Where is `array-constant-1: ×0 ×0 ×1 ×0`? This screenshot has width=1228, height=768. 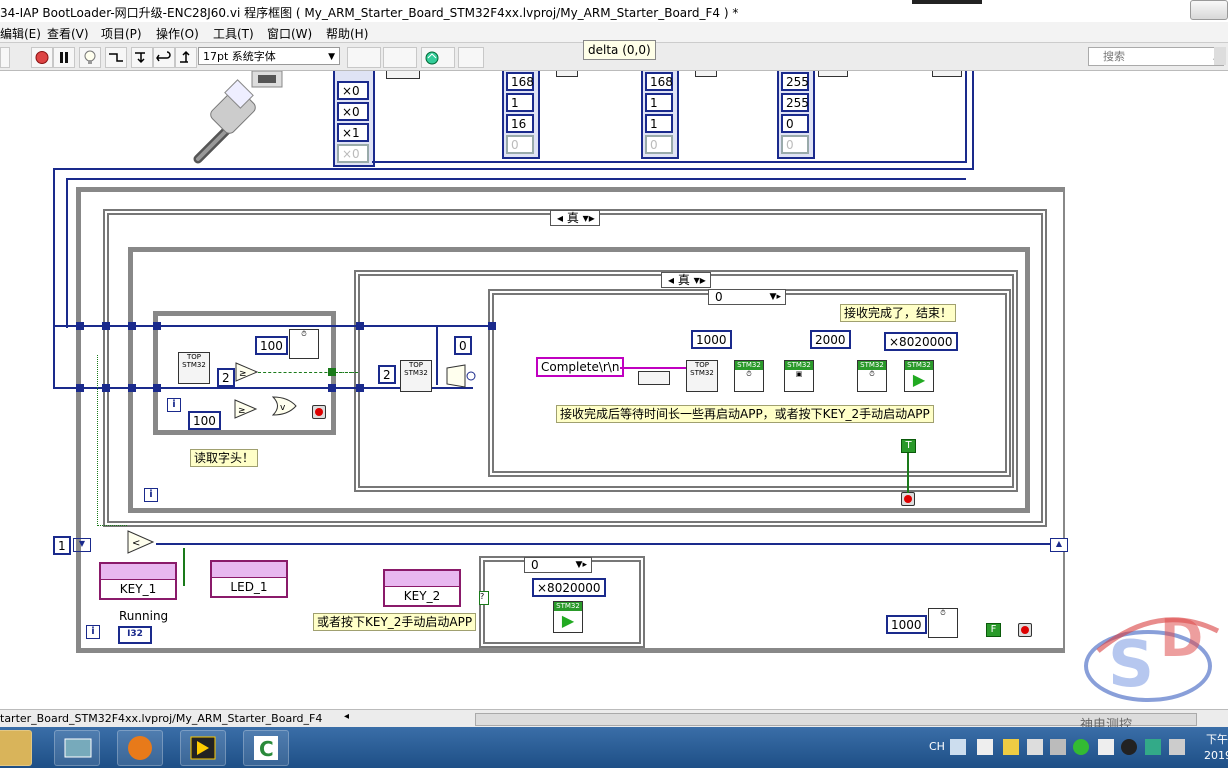
array-constant-1: ×0 ×0 ×1 ×0 is located at coordinates (354, 119).